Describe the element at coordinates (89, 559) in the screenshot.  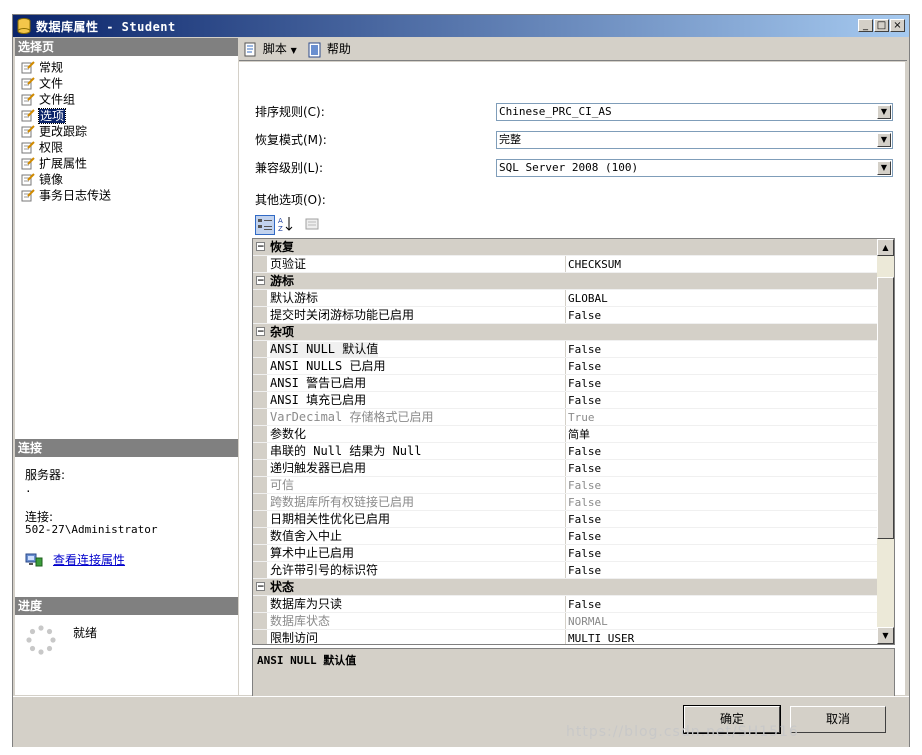
I see `view-connection-properties-link: 查看连接属性` at that location.